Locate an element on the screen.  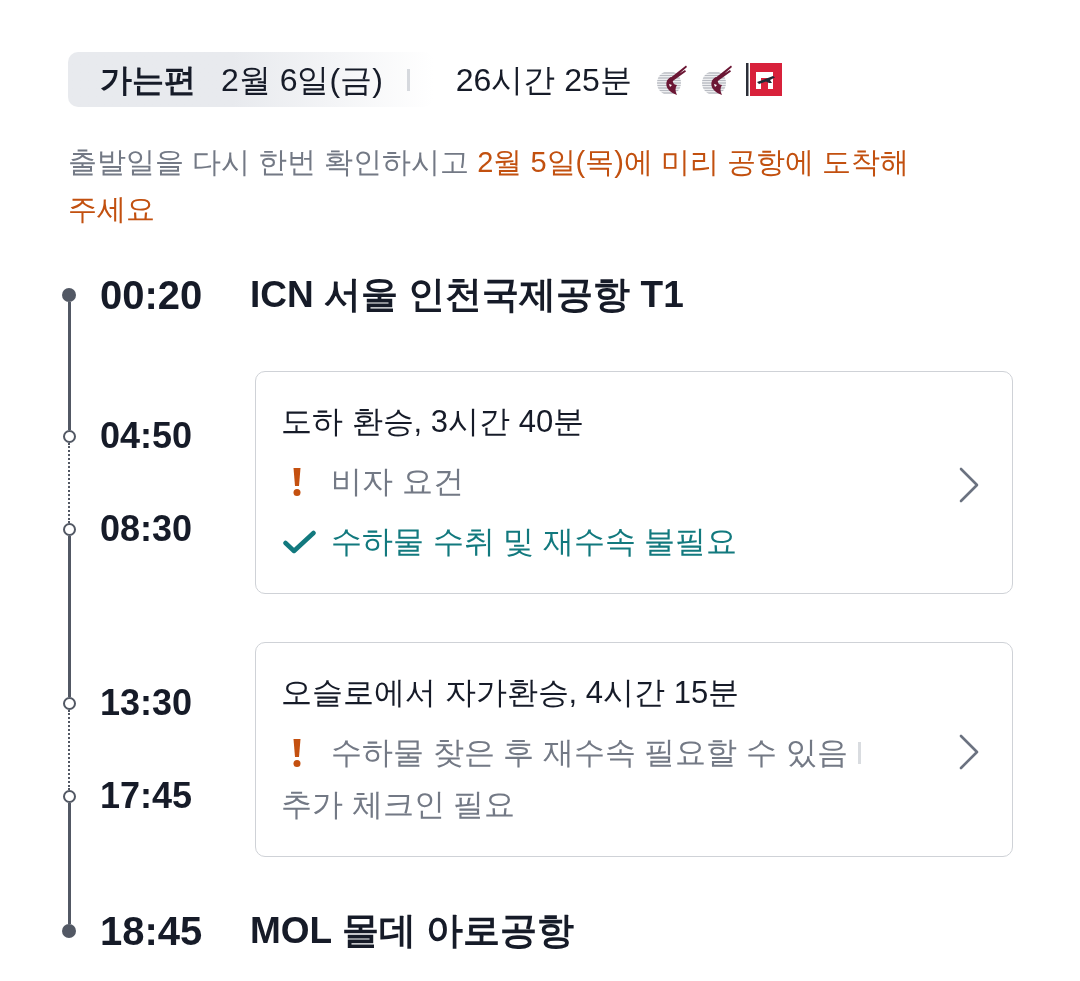
layover-title: 도하 환승, 3시간 40분 is located at coordinates (433, 422).